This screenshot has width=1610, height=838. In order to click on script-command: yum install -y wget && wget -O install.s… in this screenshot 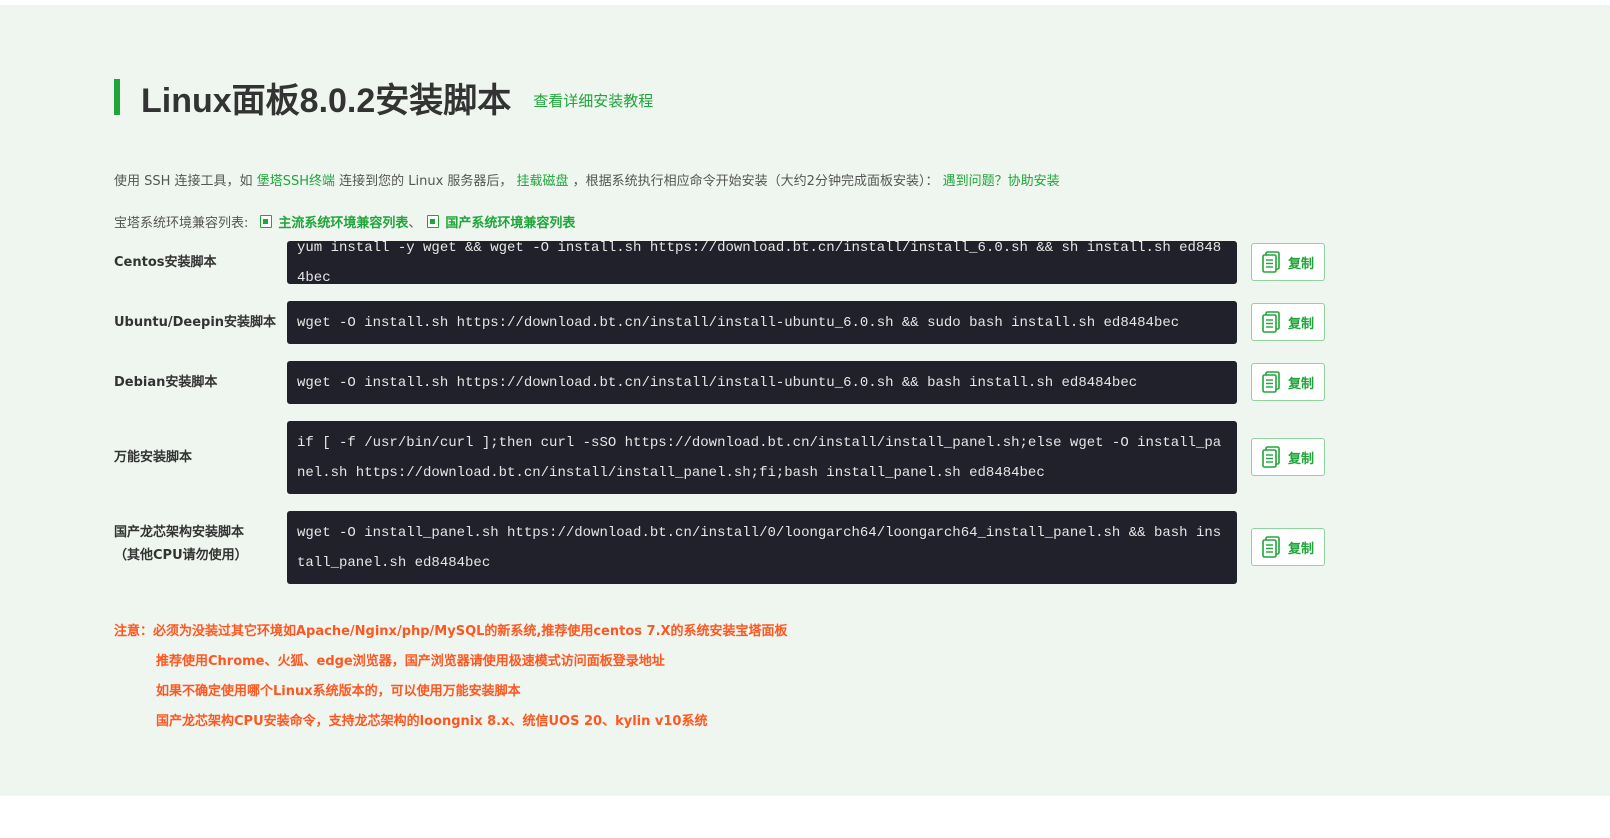, I will do `click(762, 263)`.